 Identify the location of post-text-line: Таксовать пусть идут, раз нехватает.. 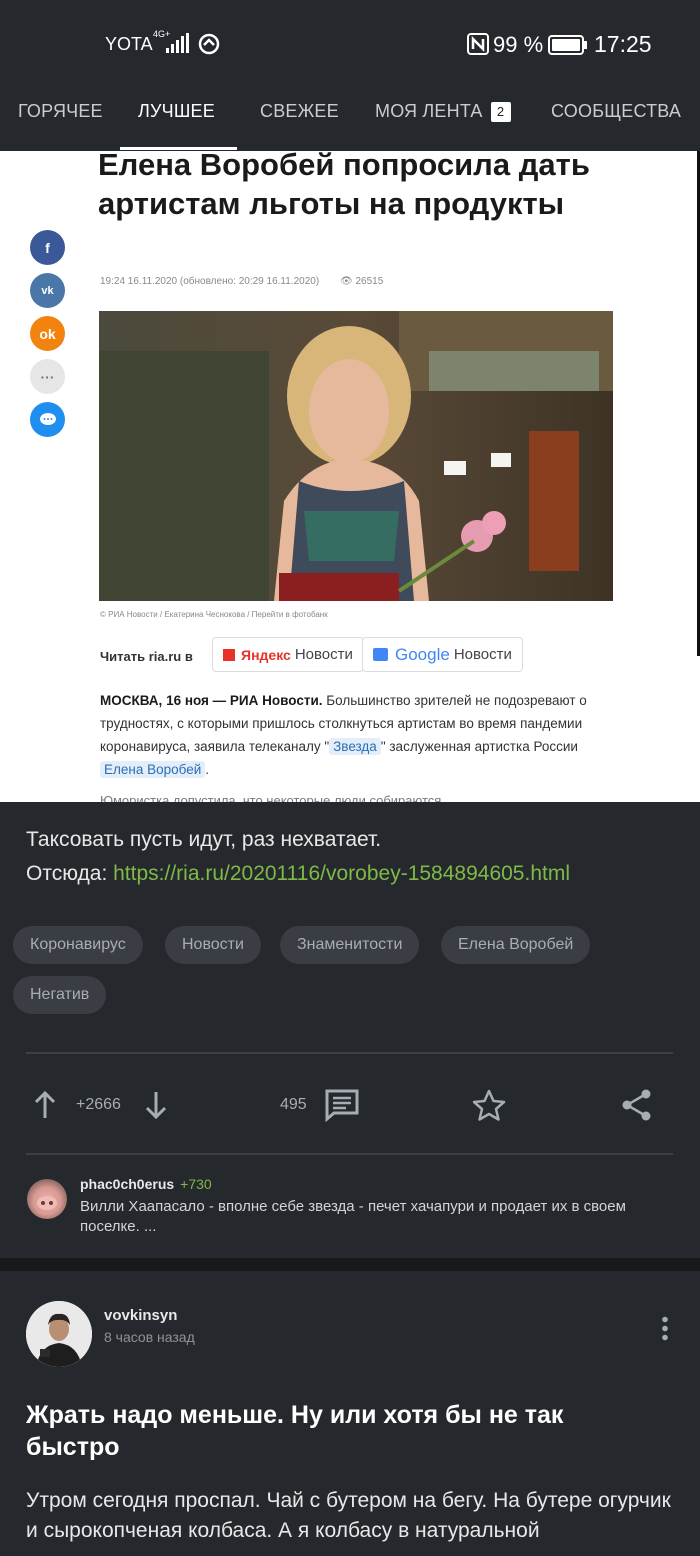
(204, 839).